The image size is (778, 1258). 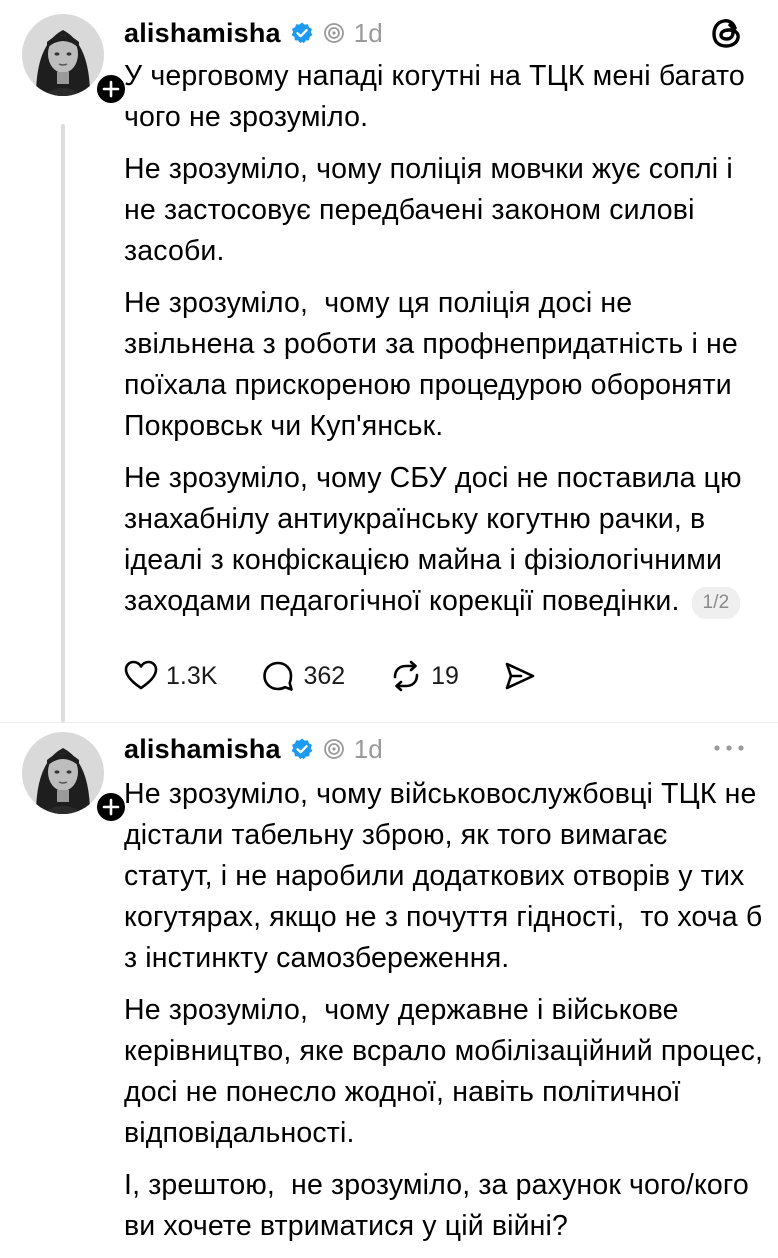 I want to click on post-actions: 1.3K 362 19, so click(x=352, y=676).